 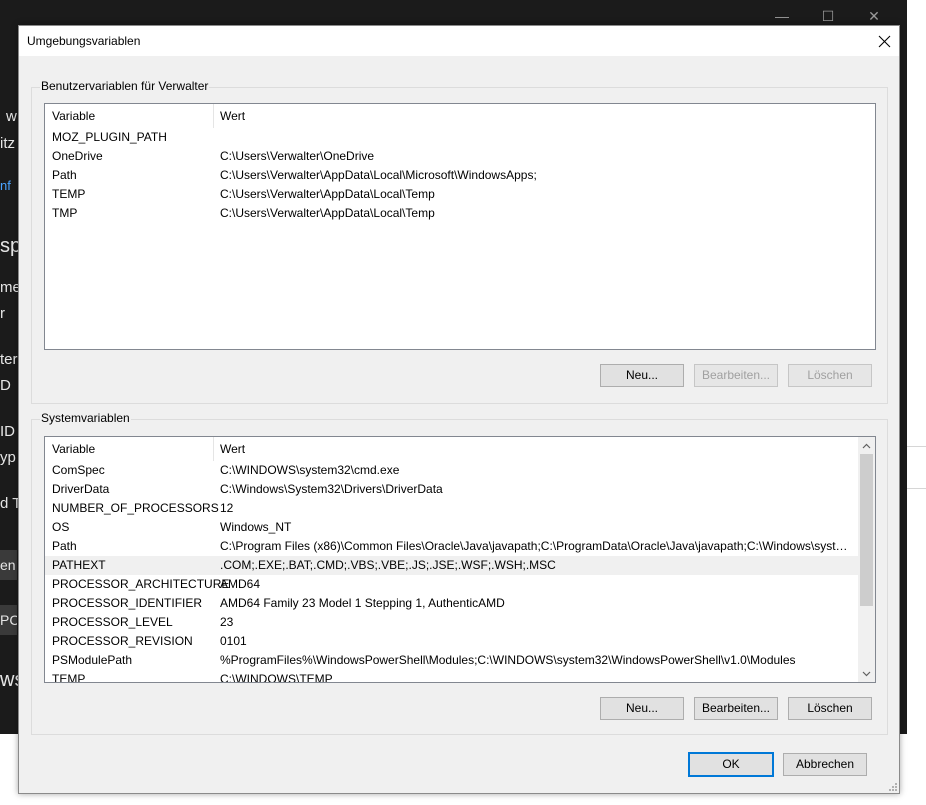 I want to click on table-row: PROCESSOR_ARCHITECTURE AMD64, so click(x=451, y=584).